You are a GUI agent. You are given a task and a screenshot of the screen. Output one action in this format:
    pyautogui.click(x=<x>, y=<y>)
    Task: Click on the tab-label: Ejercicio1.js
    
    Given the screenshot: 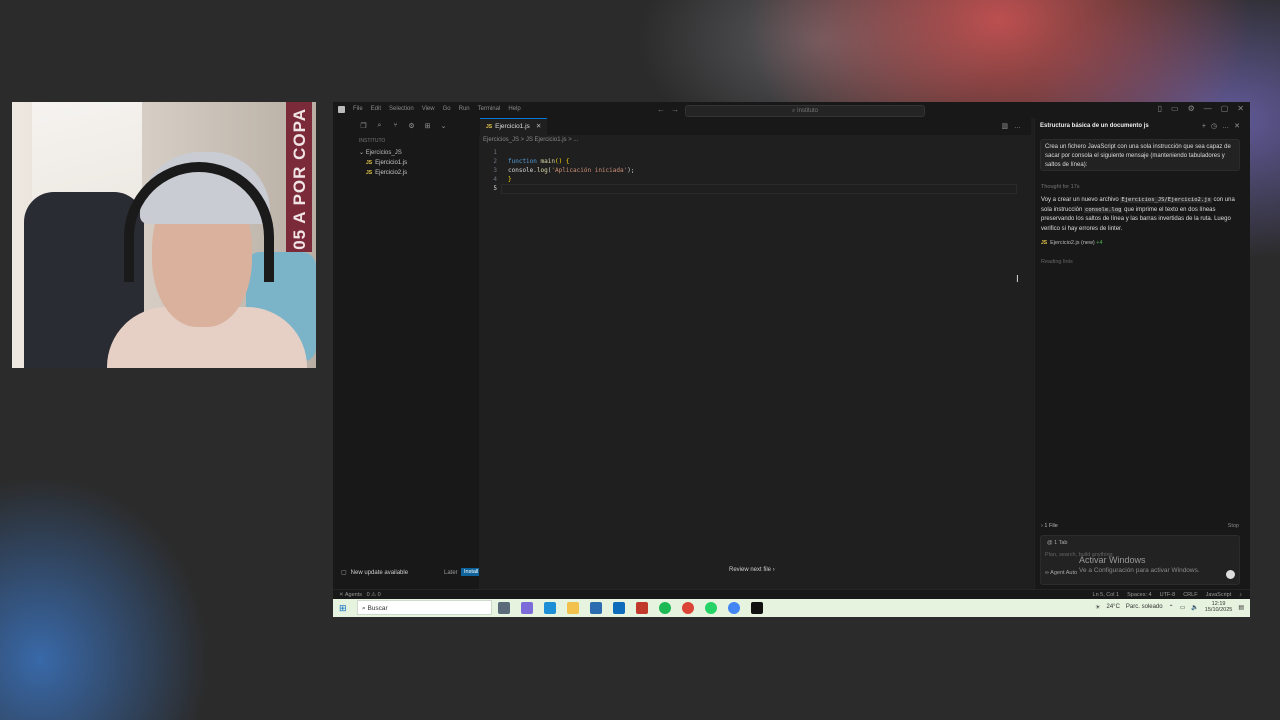 What is the action you would take?
    pyautogui.click(x=512, y=126)
    